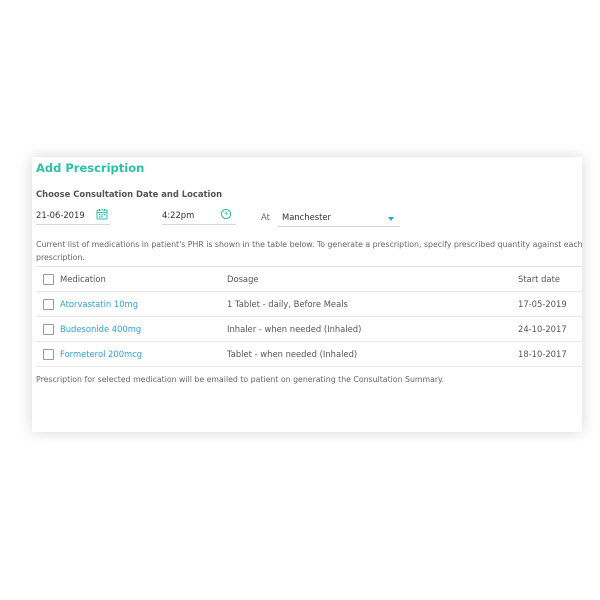 The height and width of the screenshot is (600, 600). Describe the element at coordinates (101, 354) in the screenshot. I see `medication-link: Formeterol 200mcg` at that location.